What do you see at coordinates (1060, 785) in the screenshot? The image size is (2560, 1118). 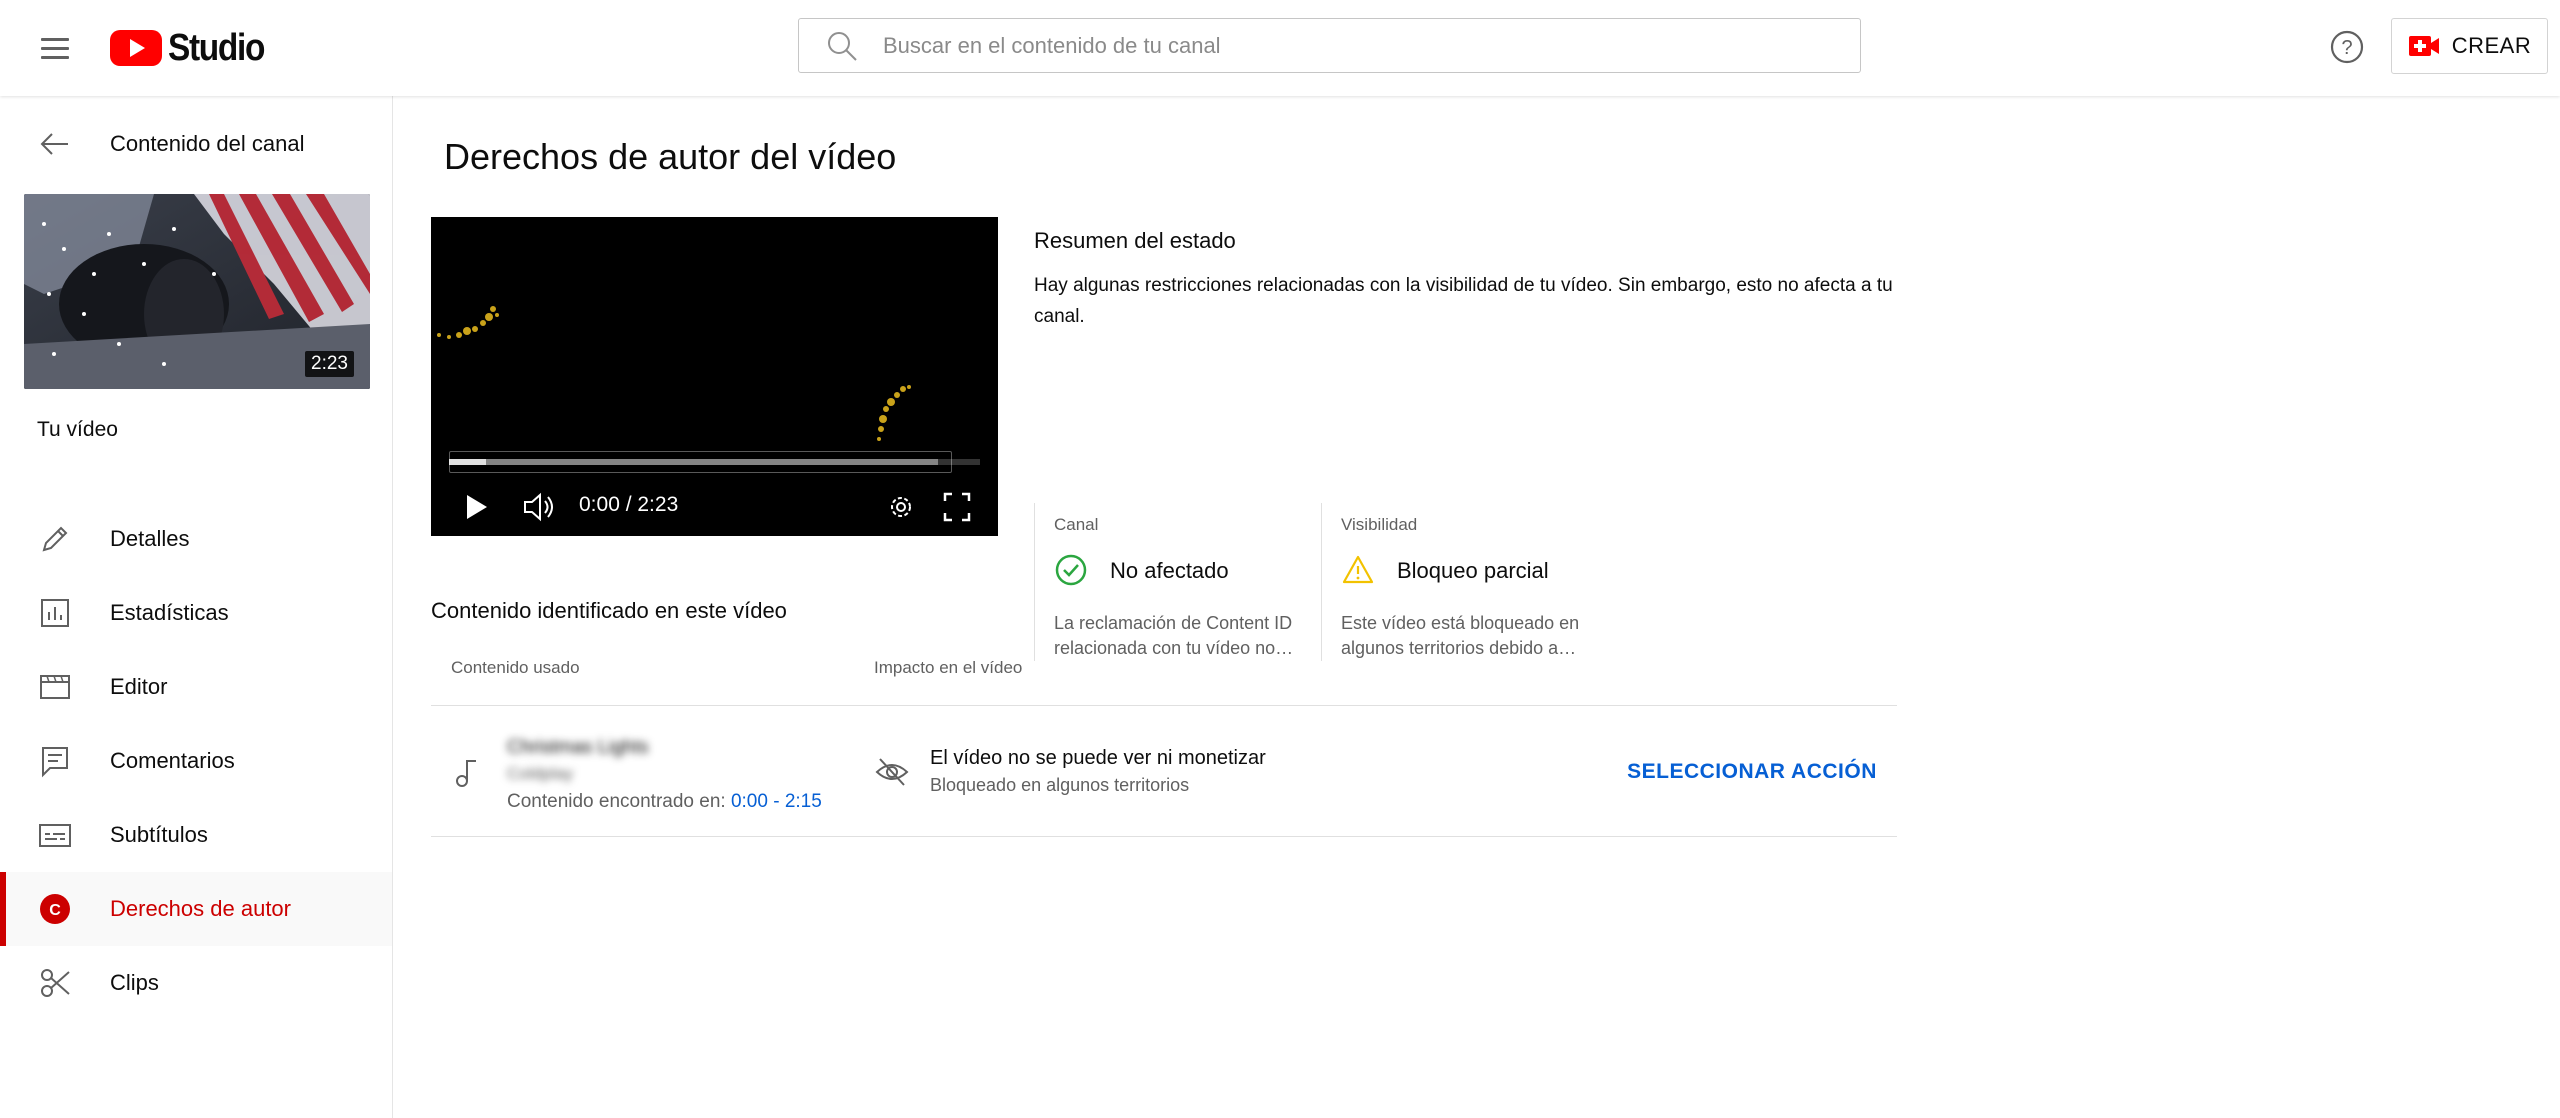 I see `impact-sub-text: Bloqueado en algunos territorios` at bounding box center [1060, 785].